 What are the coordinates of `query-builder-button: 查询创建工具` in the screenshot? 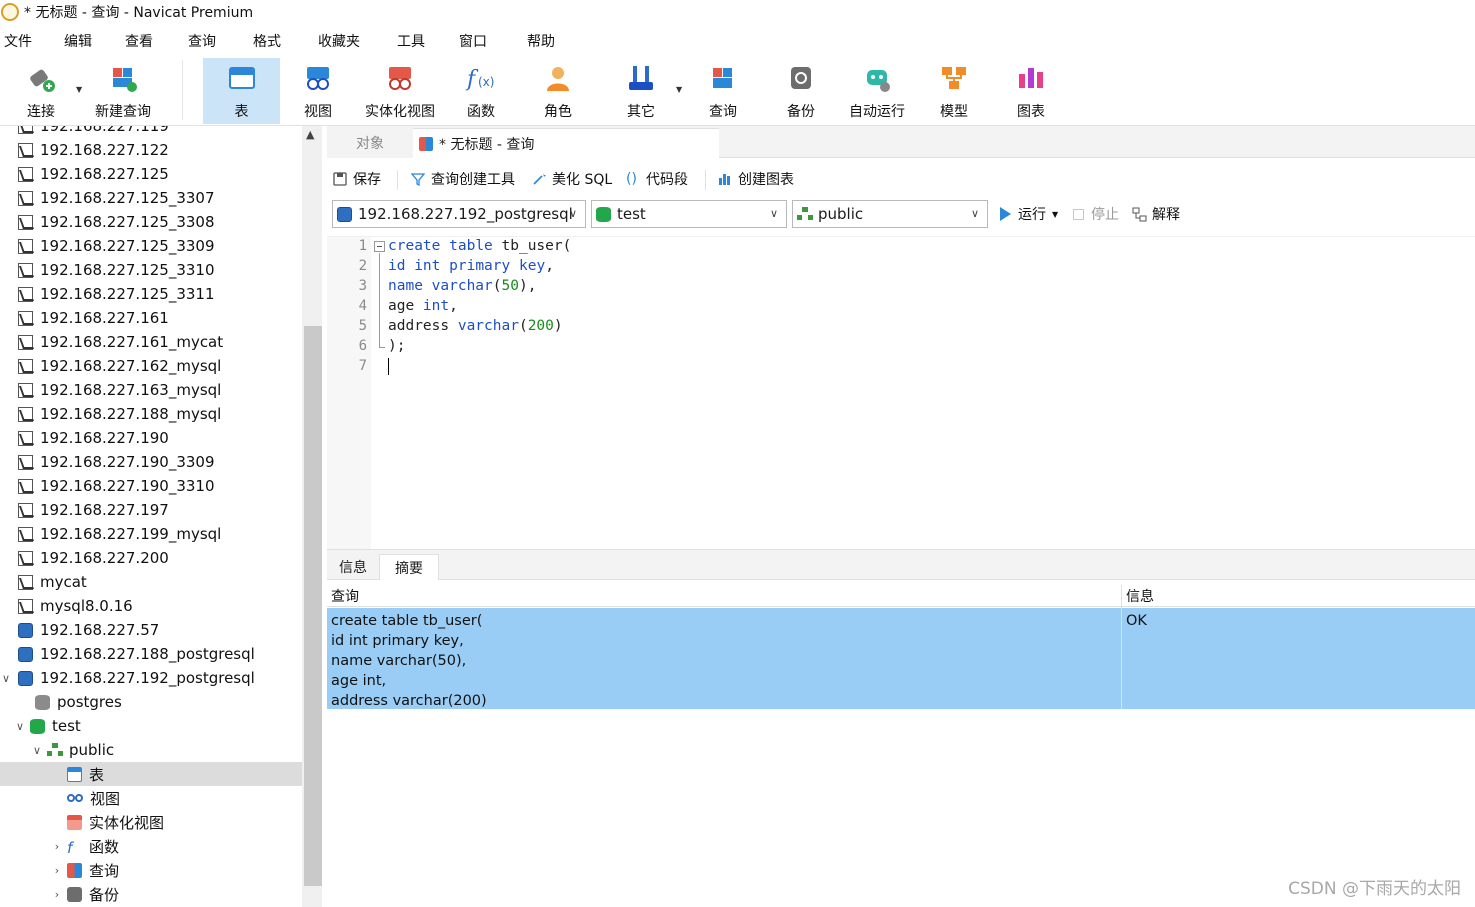 It's located at (463, 179).